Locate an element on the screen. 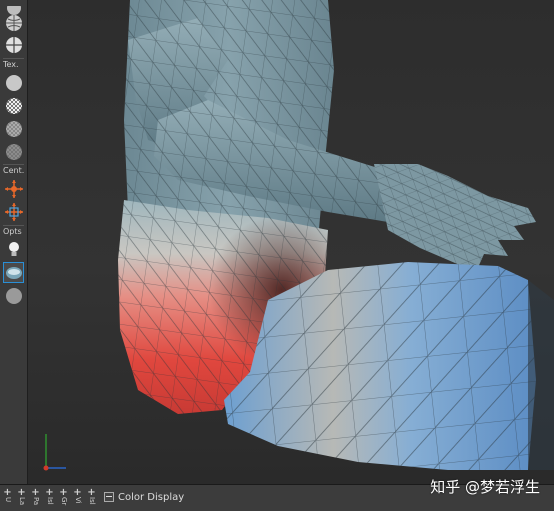  gray-texture-button is located at coordinates (13, 151).